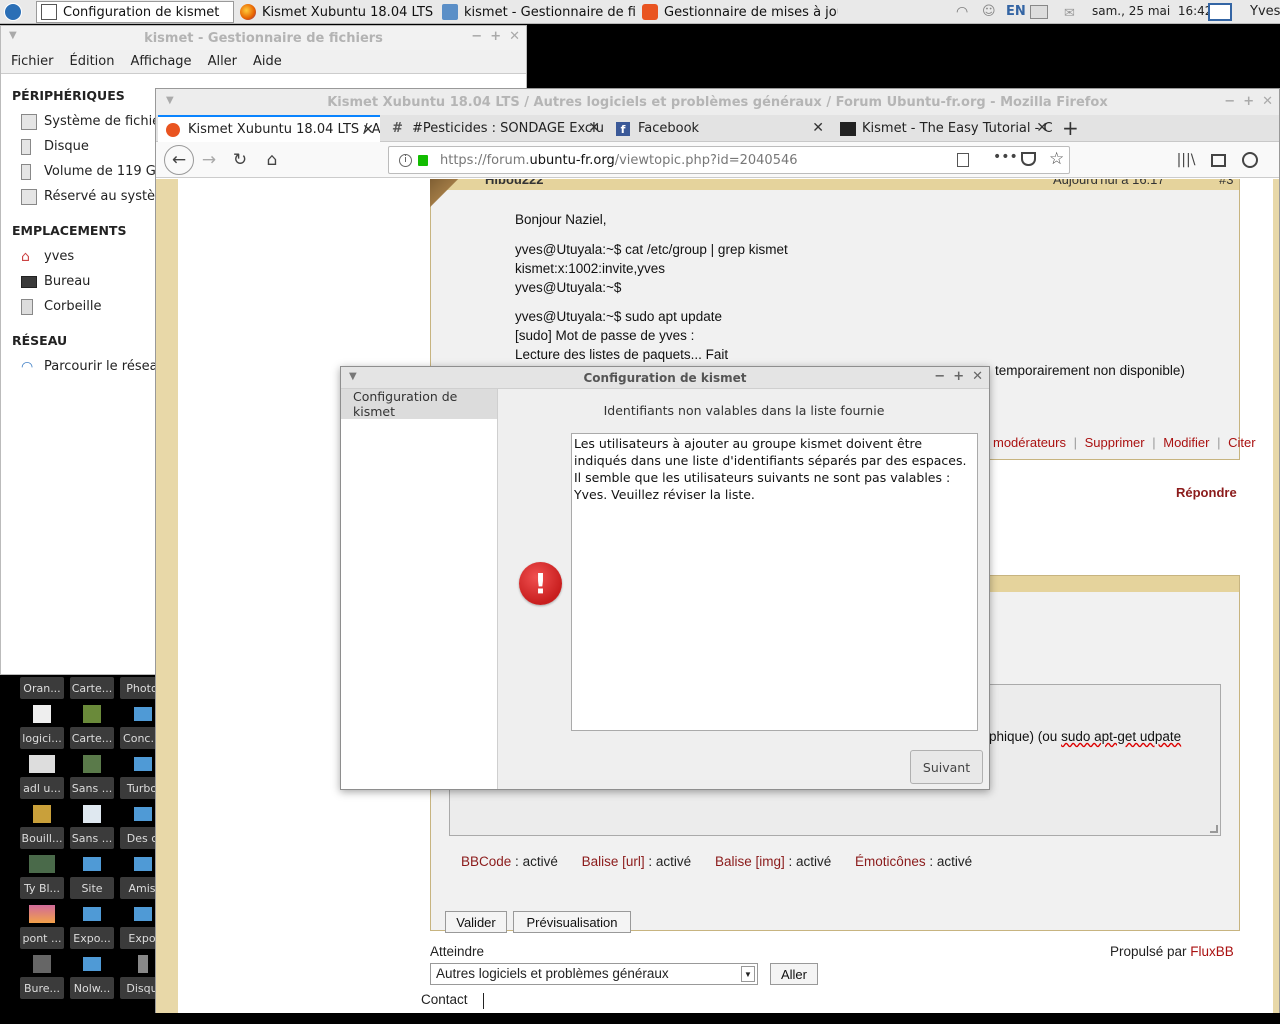 This screenshot has width=1280, height=1024. Describe the element at coordinates (1029, 442) in the screenshot. I see `report-link: modérateurs` at that location.